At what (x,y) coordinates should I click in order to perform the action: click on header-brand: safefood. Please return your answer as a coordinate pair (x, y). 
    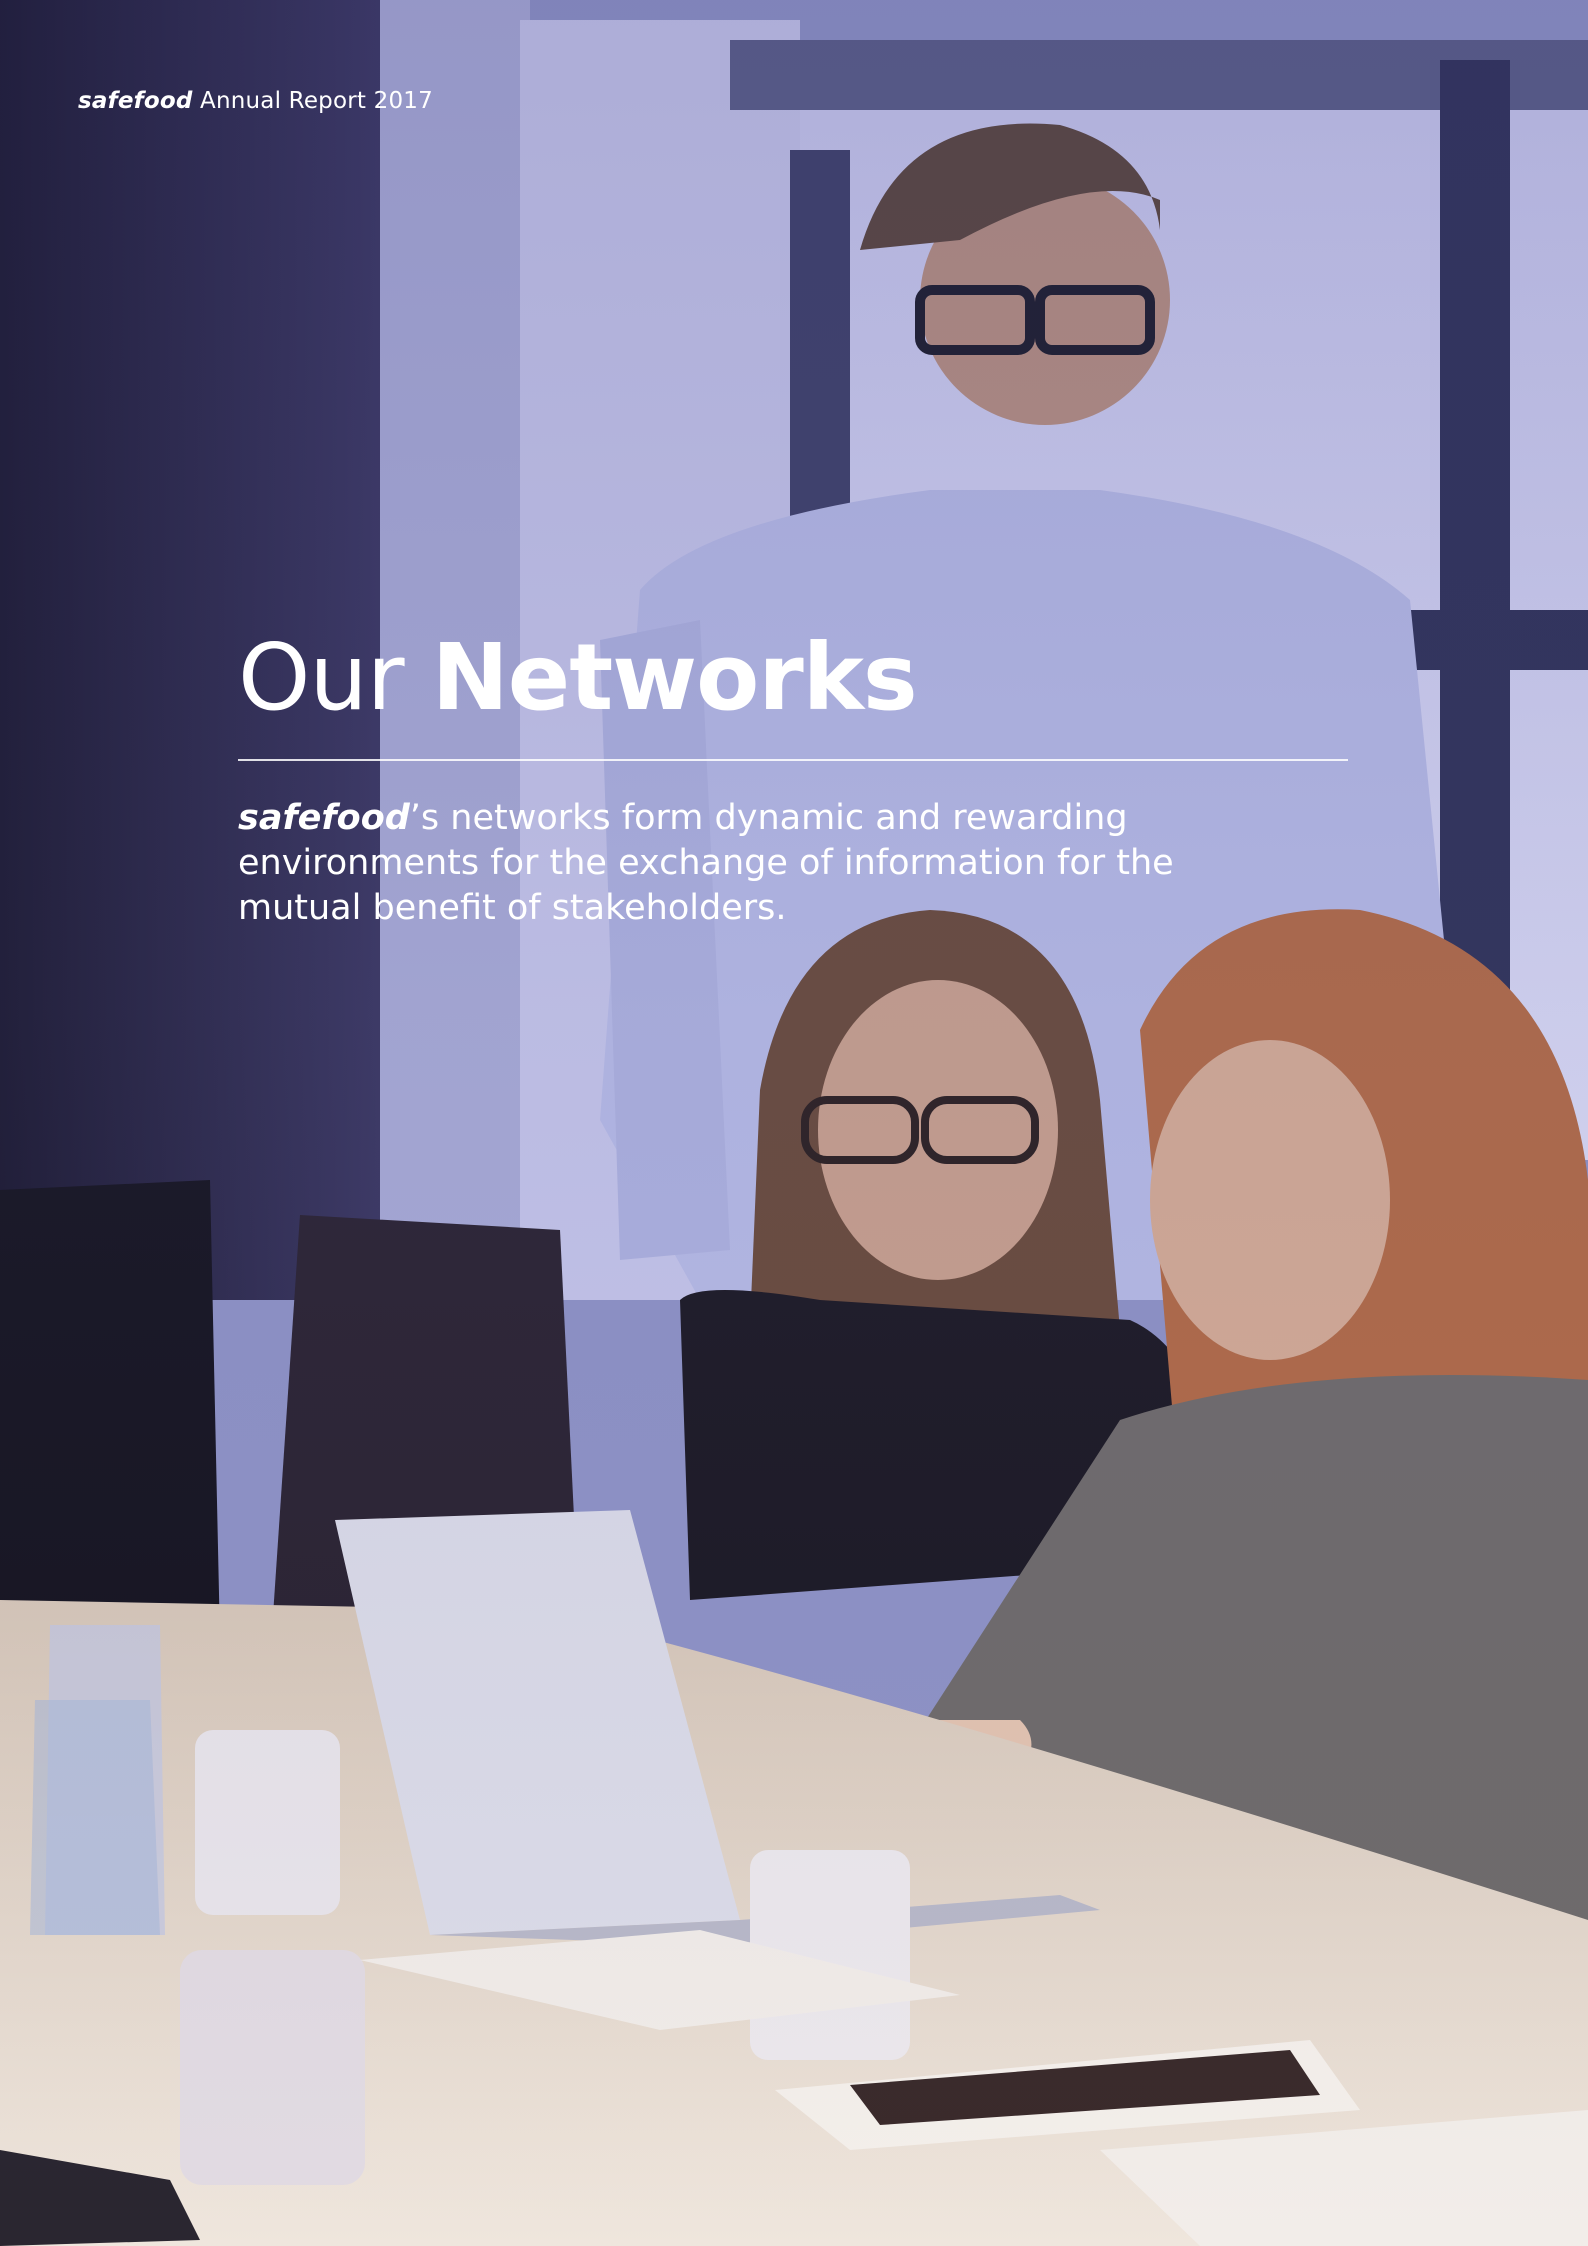
    Looking at the image, I should click on (135, 101).